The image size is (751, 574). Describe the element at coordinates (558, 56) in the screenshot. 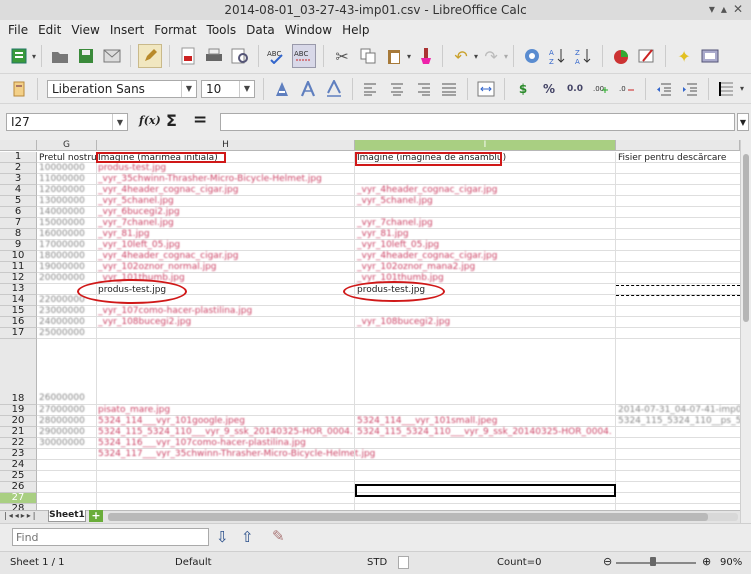

I see `sort-ascending-icon: AZ` at that location.